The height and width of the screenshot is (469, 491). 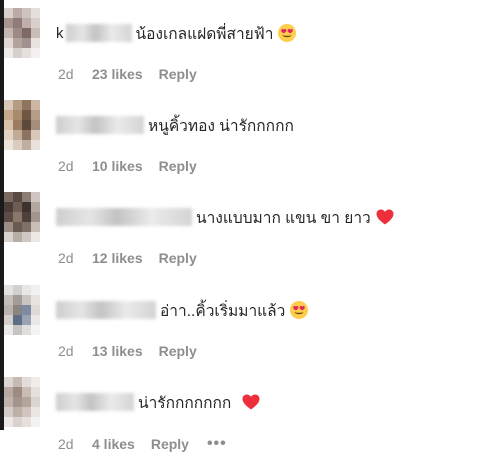 I want to click on comment-meta: 2d 12 likes Reply, so click(x=127, y=258).